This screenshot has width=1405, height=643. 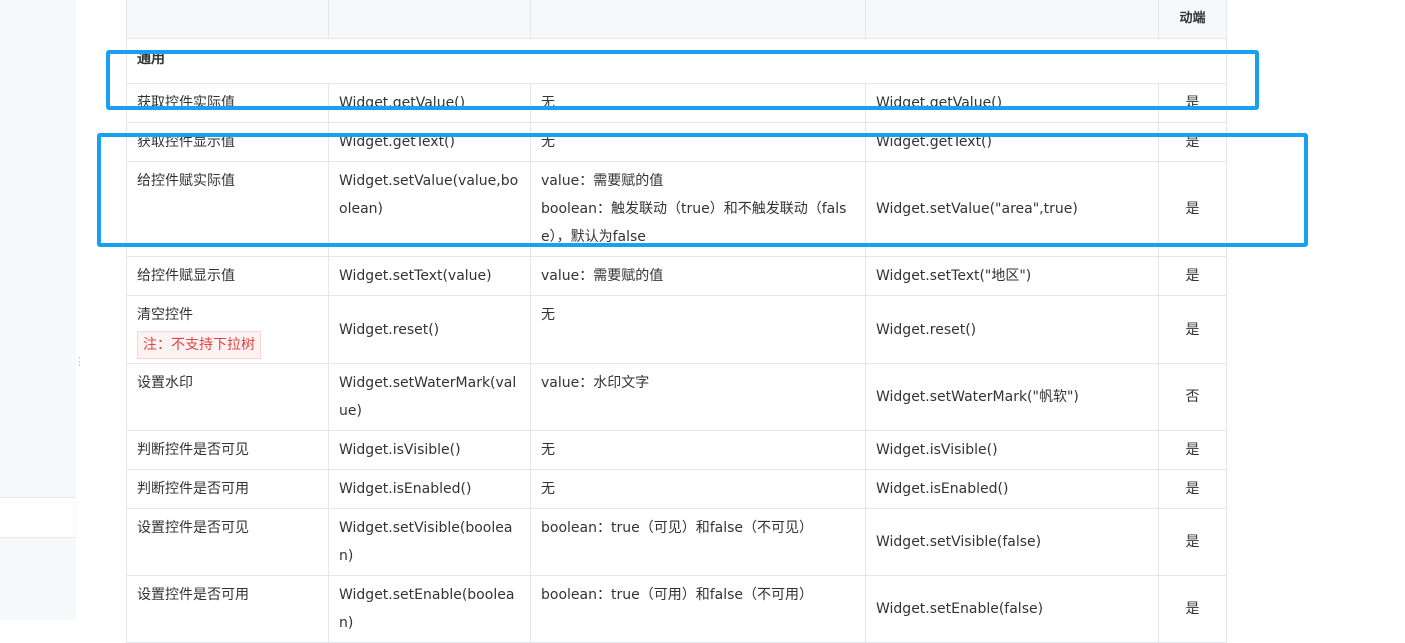 I want to click on func-method: Widget.setText(value), so click(x=429, y=276).